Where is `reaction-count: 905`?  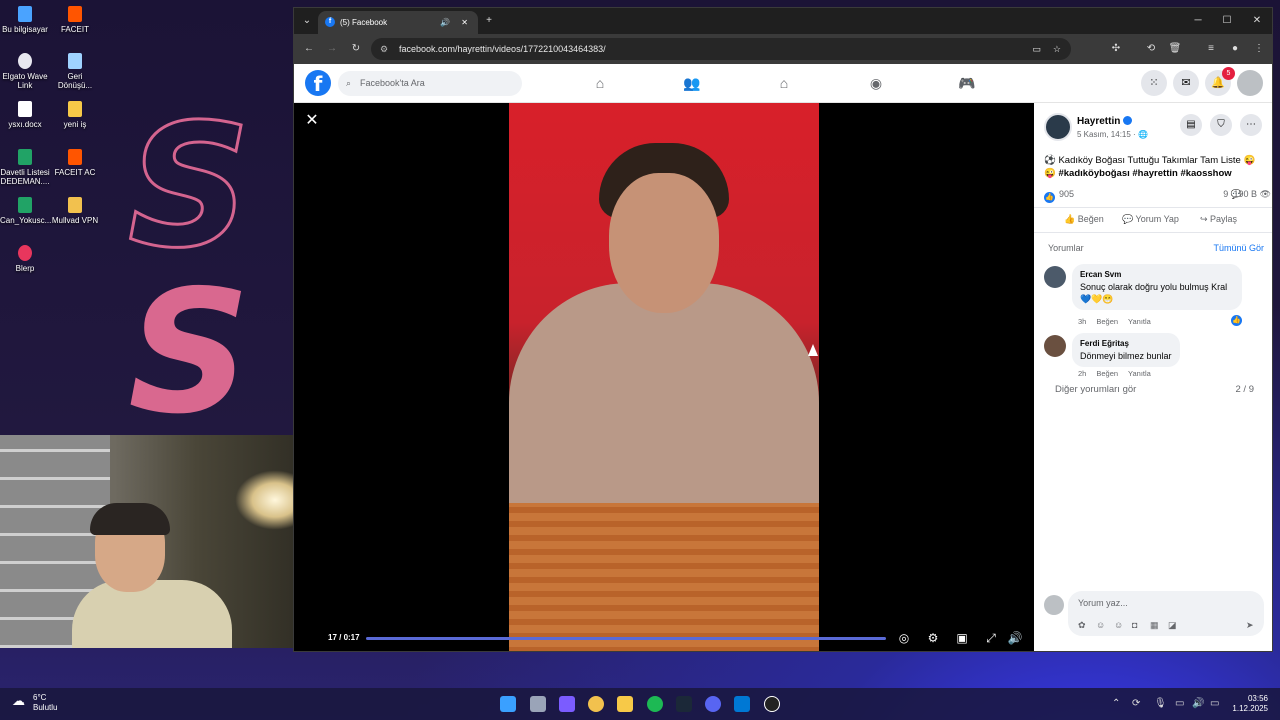 reaction-count: 905 is located at coordinates (1066, 194).